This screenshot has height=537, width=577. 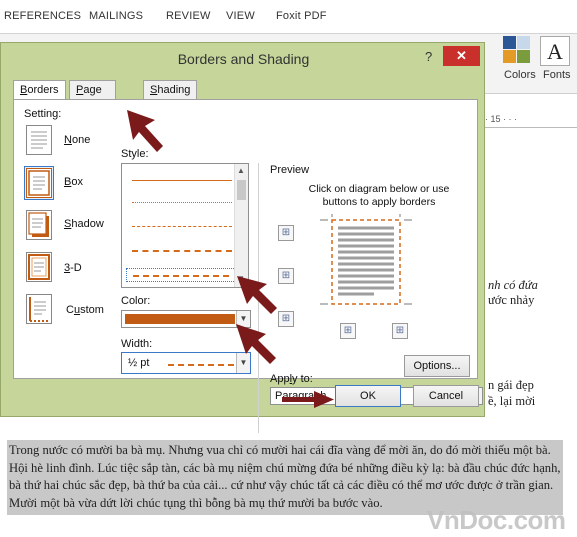 What do you see at coordinates (139, 363) in the screenshot?
I see `width-value: ½ pt` at bounding box center [139, 363].